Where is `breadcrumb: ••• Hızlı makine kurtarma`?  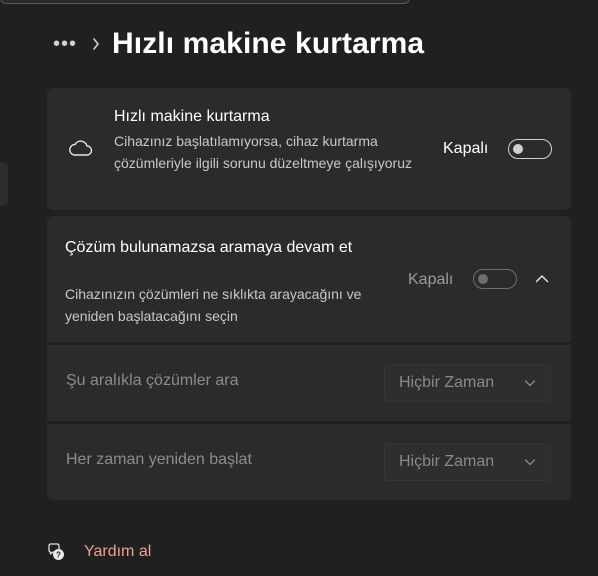
breadcrumb: ••• Hızlı makine kurtarma is located at coordinates (237, 44).